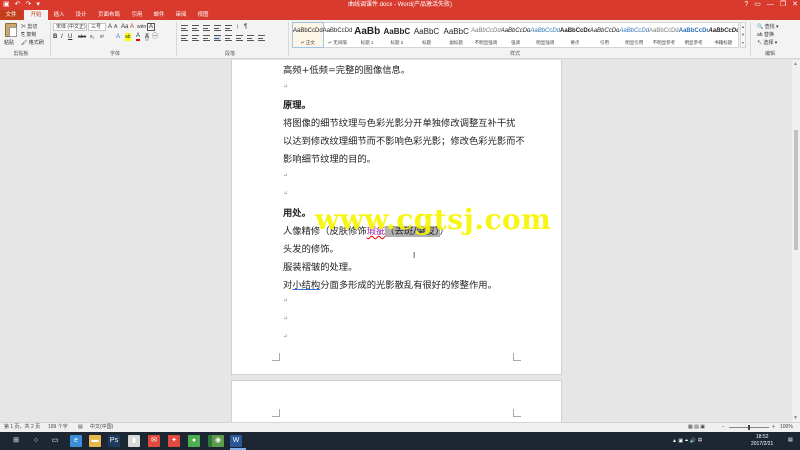 This screenshot has height=450, width=800. I want to click on scroll-up-icon: ▲, so click(795, 64).